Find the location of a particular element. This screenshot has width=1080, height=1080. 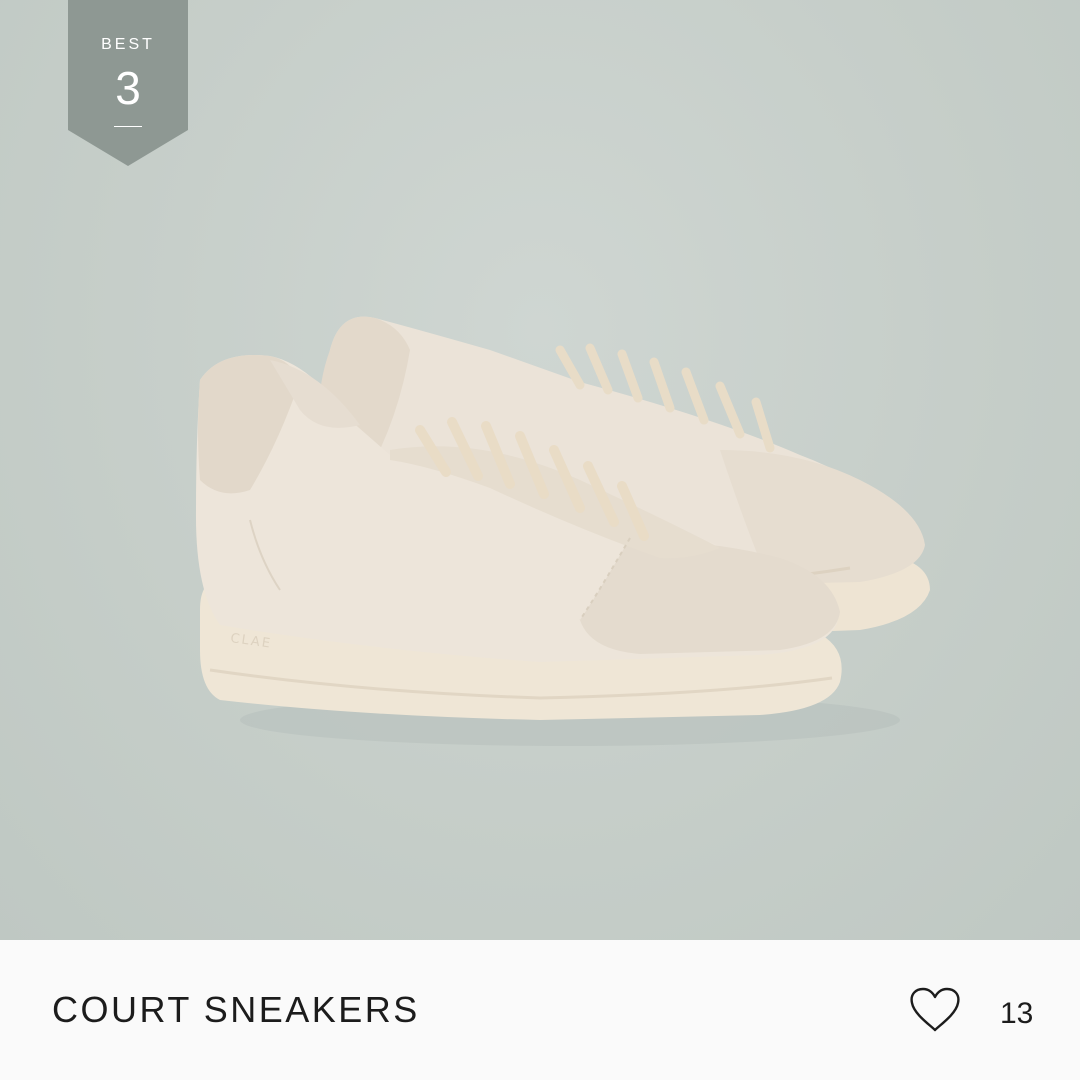

rank-badge: BEST 3 is located at coordinates (128, 83).